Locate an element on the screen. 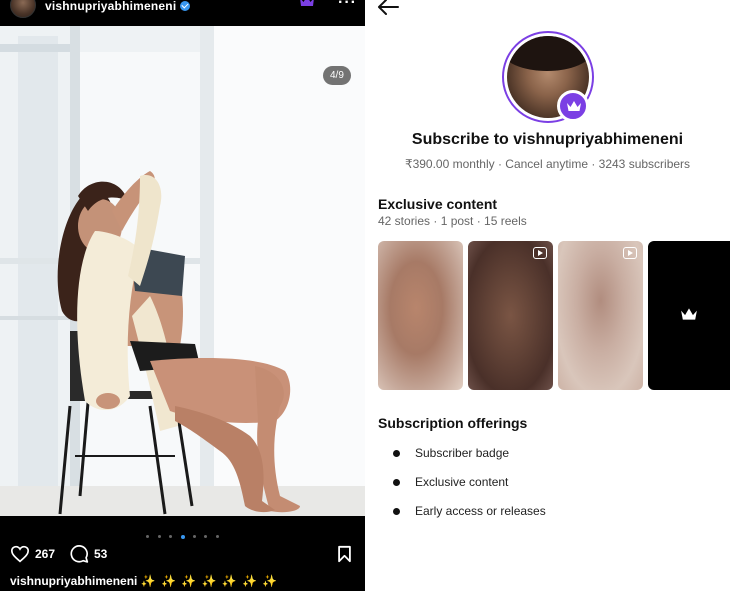 The width and height of the screenshot is (730, 591). carousel-dot-active is located at coordinates (182, 536).